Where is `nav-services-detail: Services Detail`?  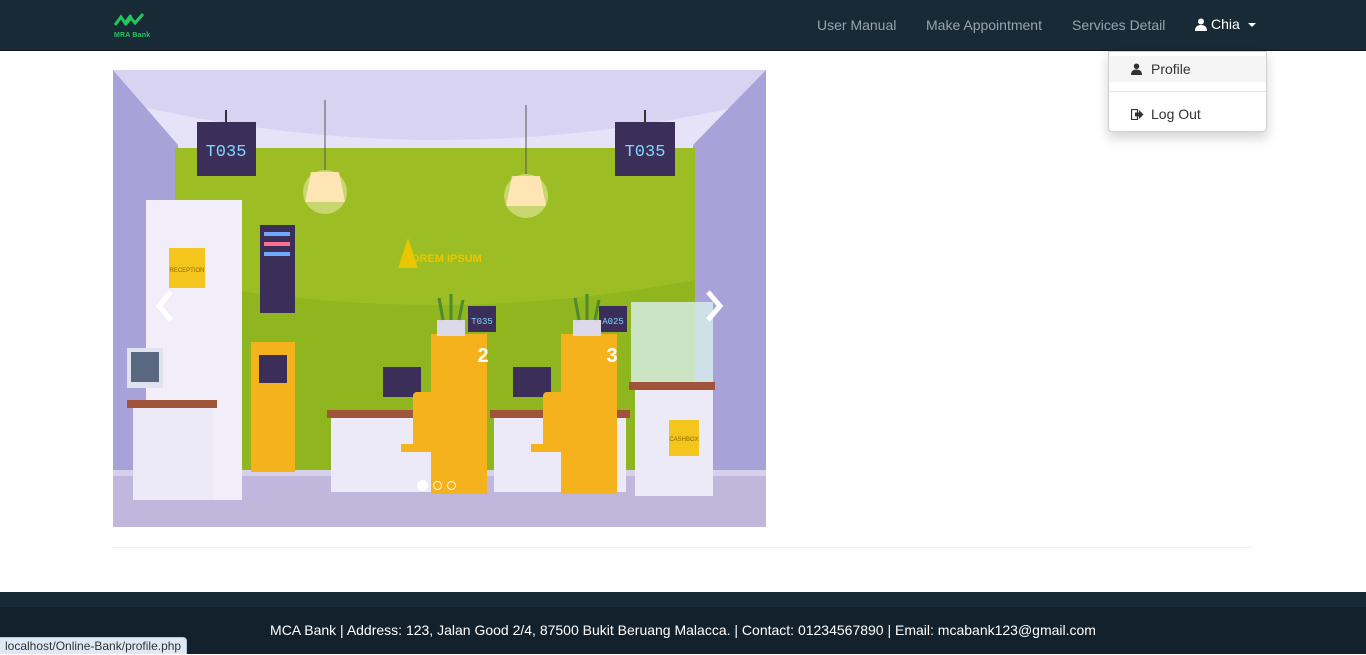 nav-services-detail: Services Detail is located at coordinates (1118, 25).